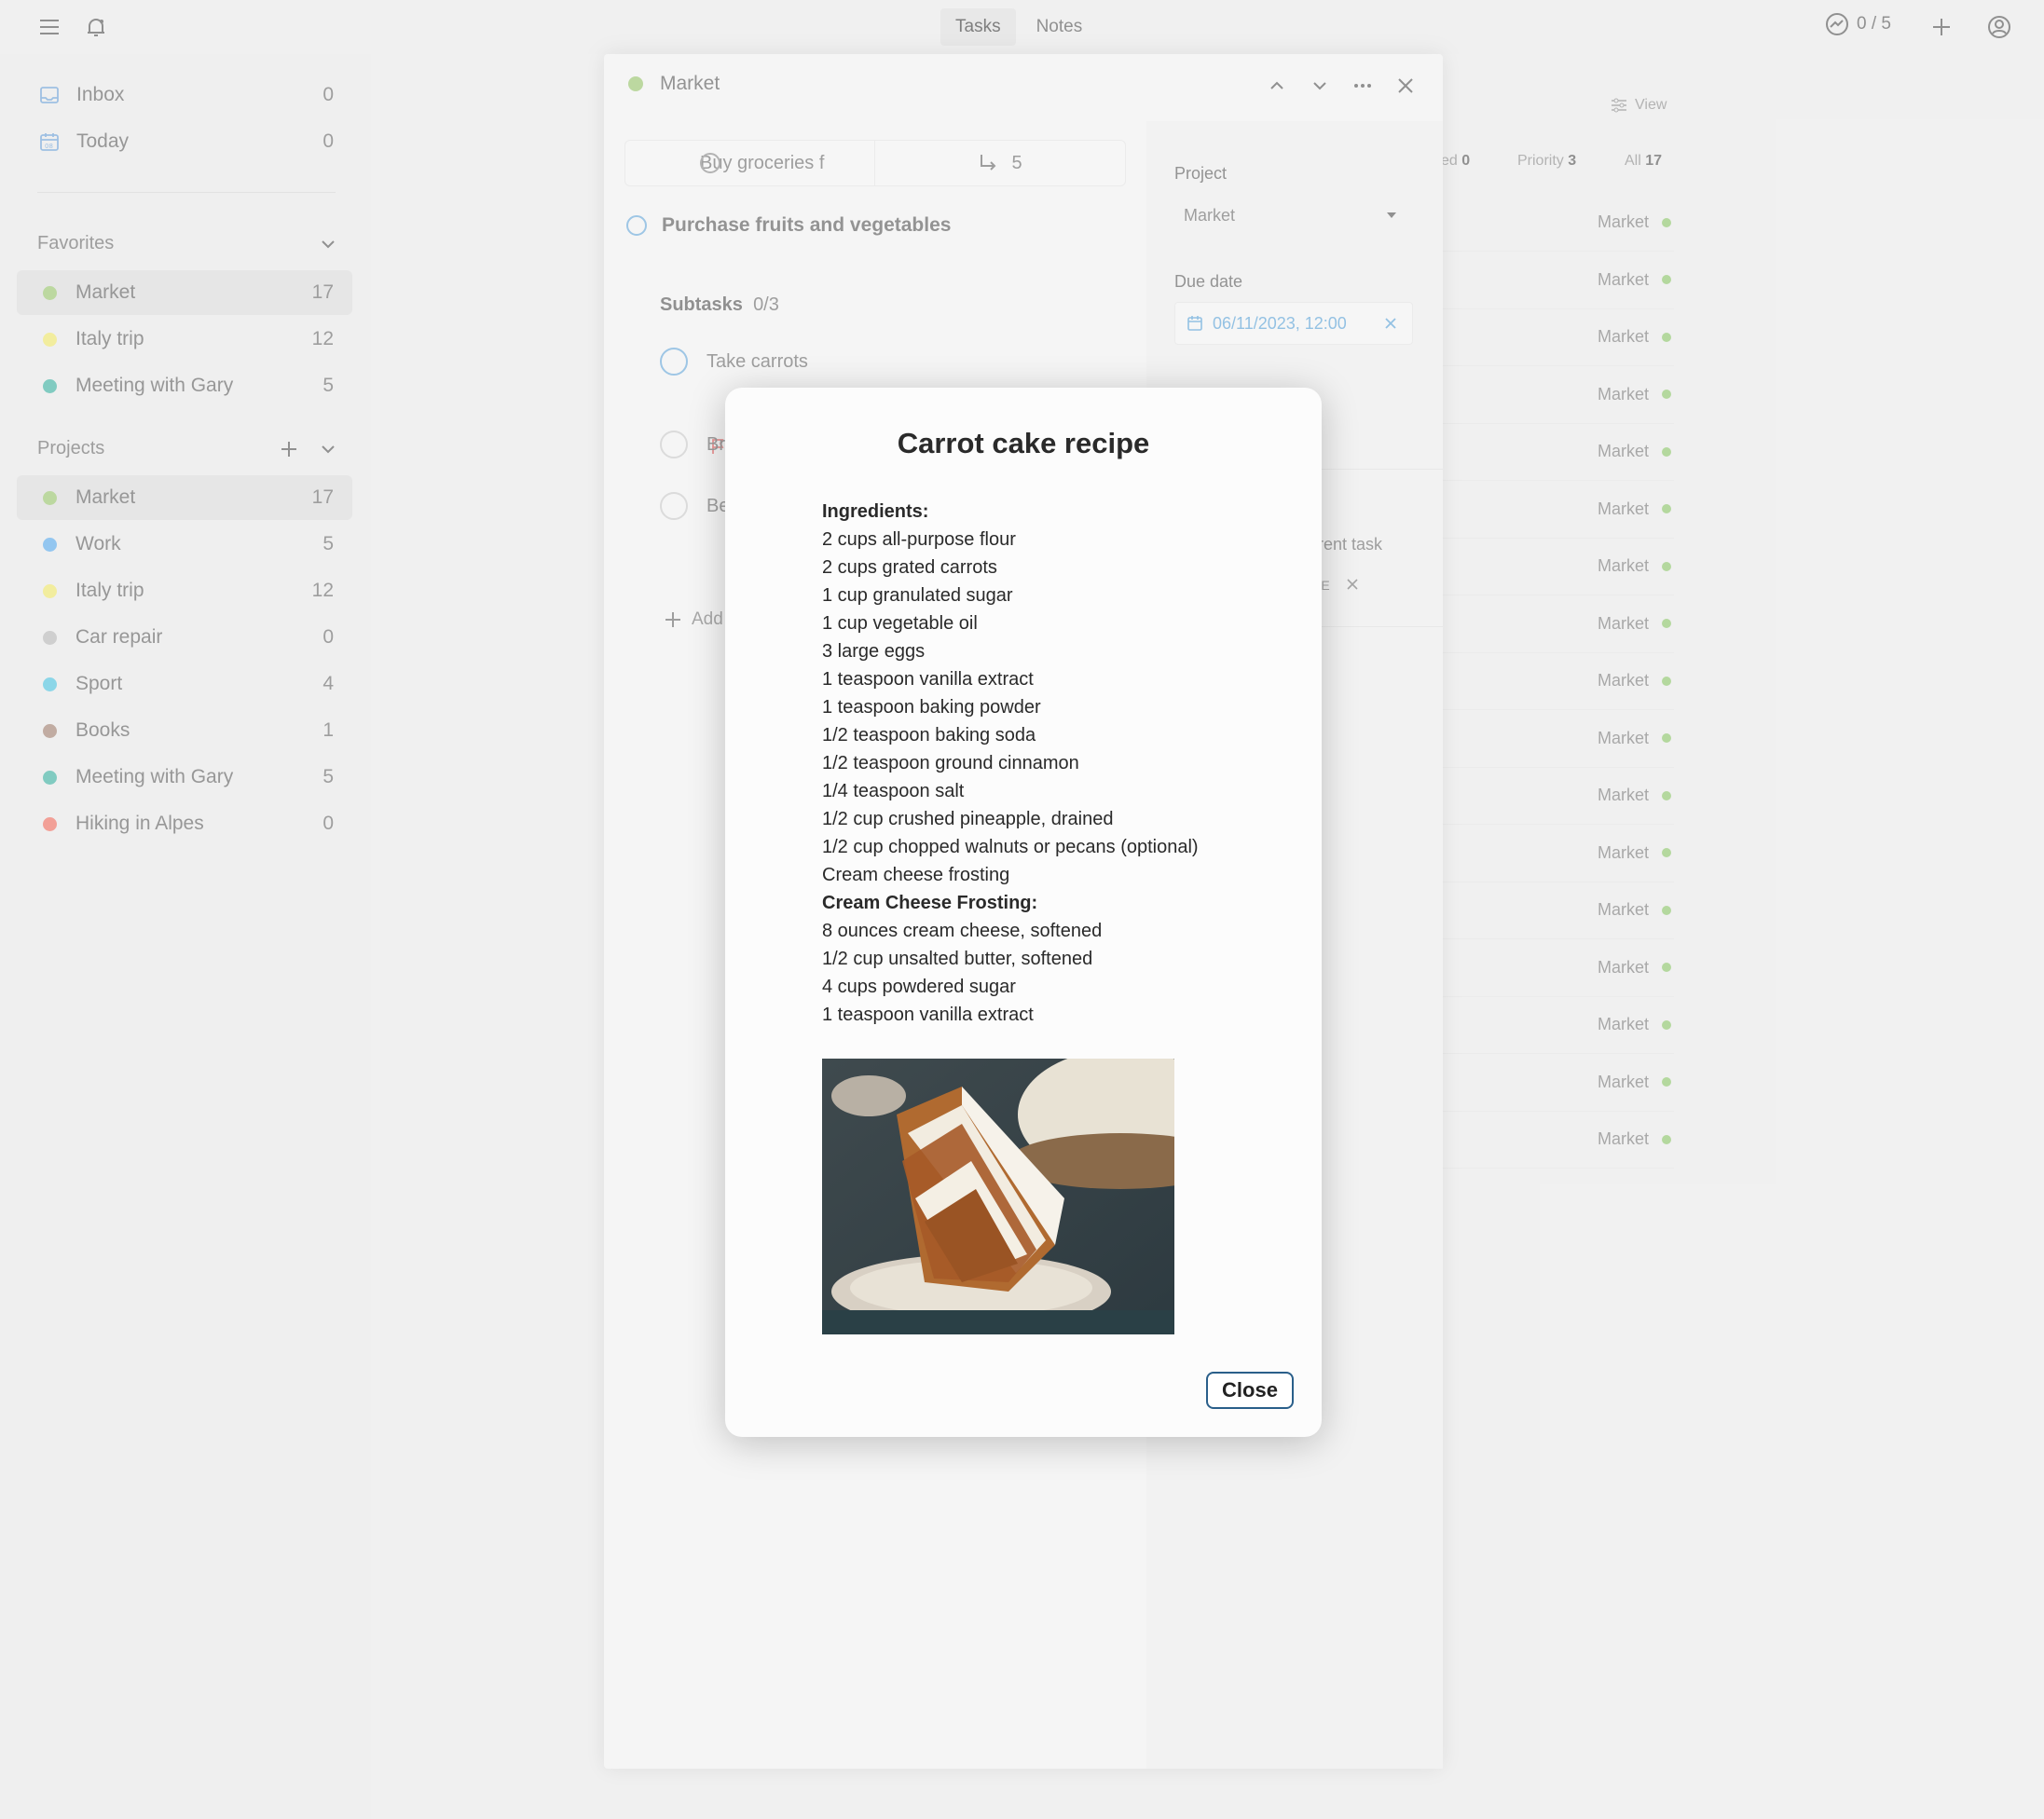 The image size is (2044, 1819). Describe the element at coordinates (919, 987) in the screenshot. I see `frosting-line: 4 cups powdered sugar` at that location.